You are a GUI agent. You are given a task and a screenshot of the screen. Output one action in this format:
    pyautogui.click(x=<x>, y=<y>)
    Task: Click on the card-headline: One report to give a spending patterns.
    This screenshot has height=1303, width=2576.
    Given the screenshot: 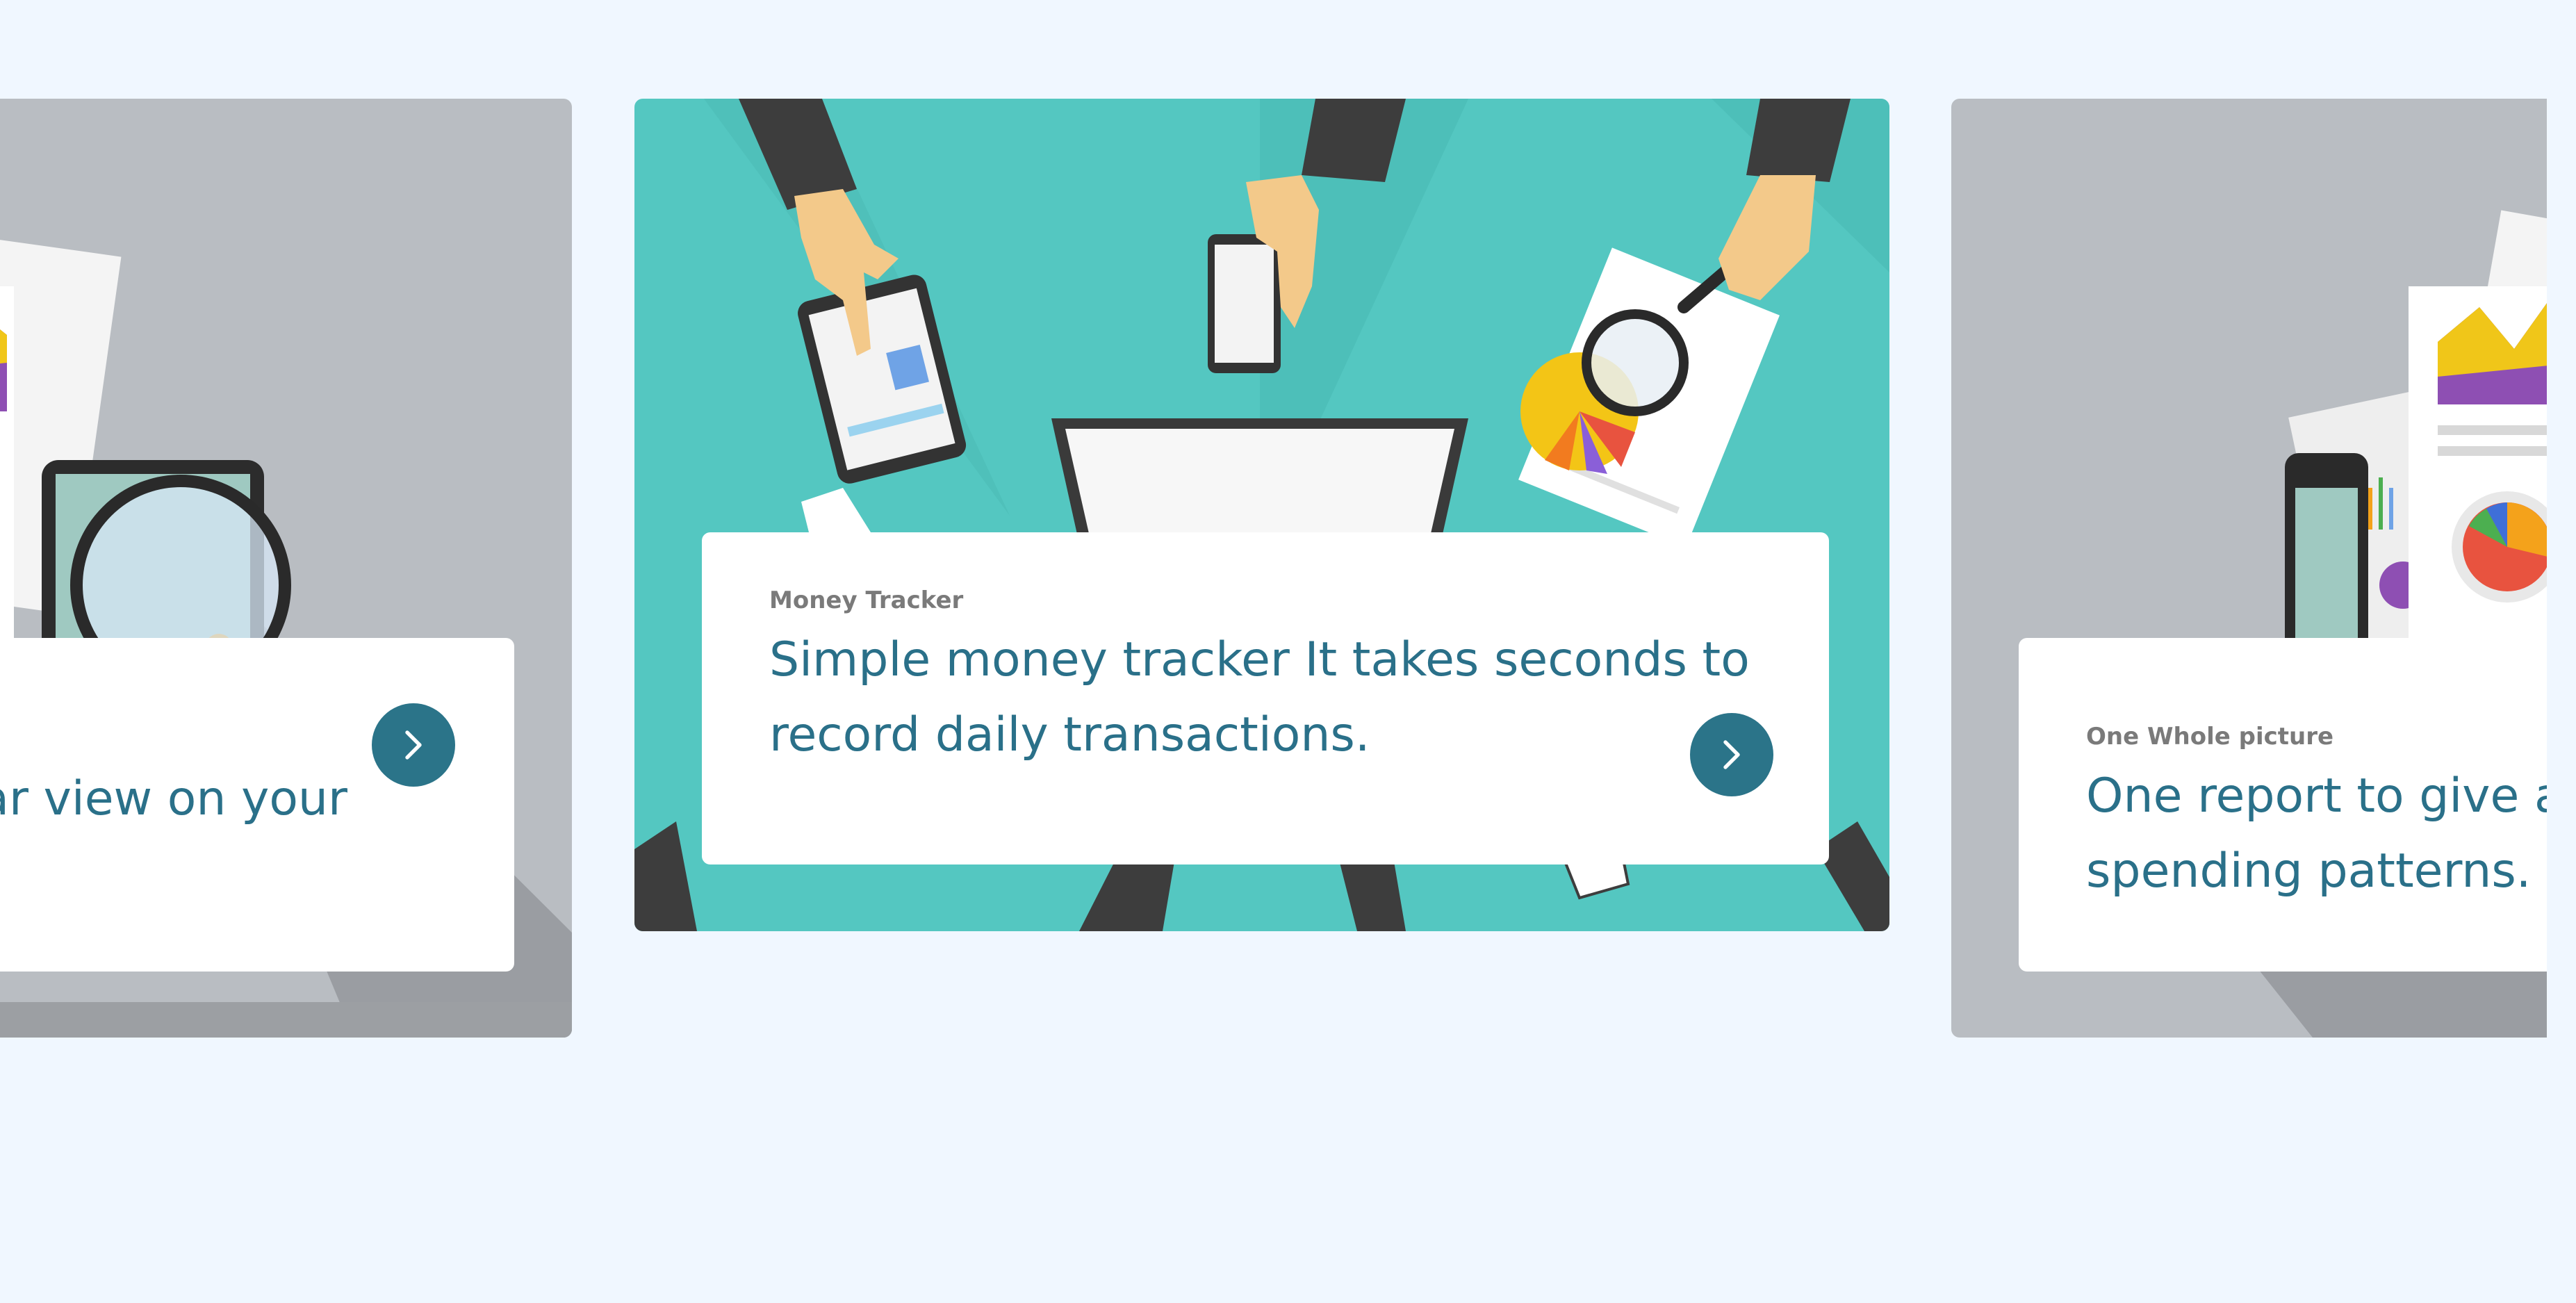 What is the action you would take?
    pyautogui.click(x=2316, y=834)
    